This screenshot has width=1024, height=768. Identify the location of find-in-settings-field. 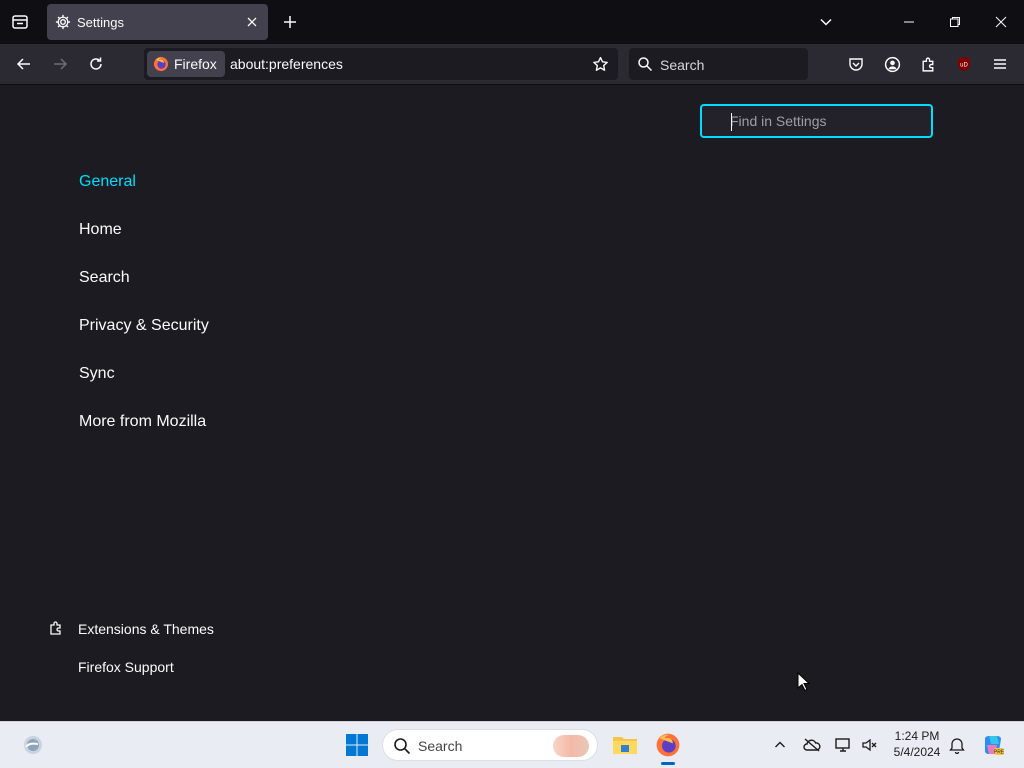
(816, 121).